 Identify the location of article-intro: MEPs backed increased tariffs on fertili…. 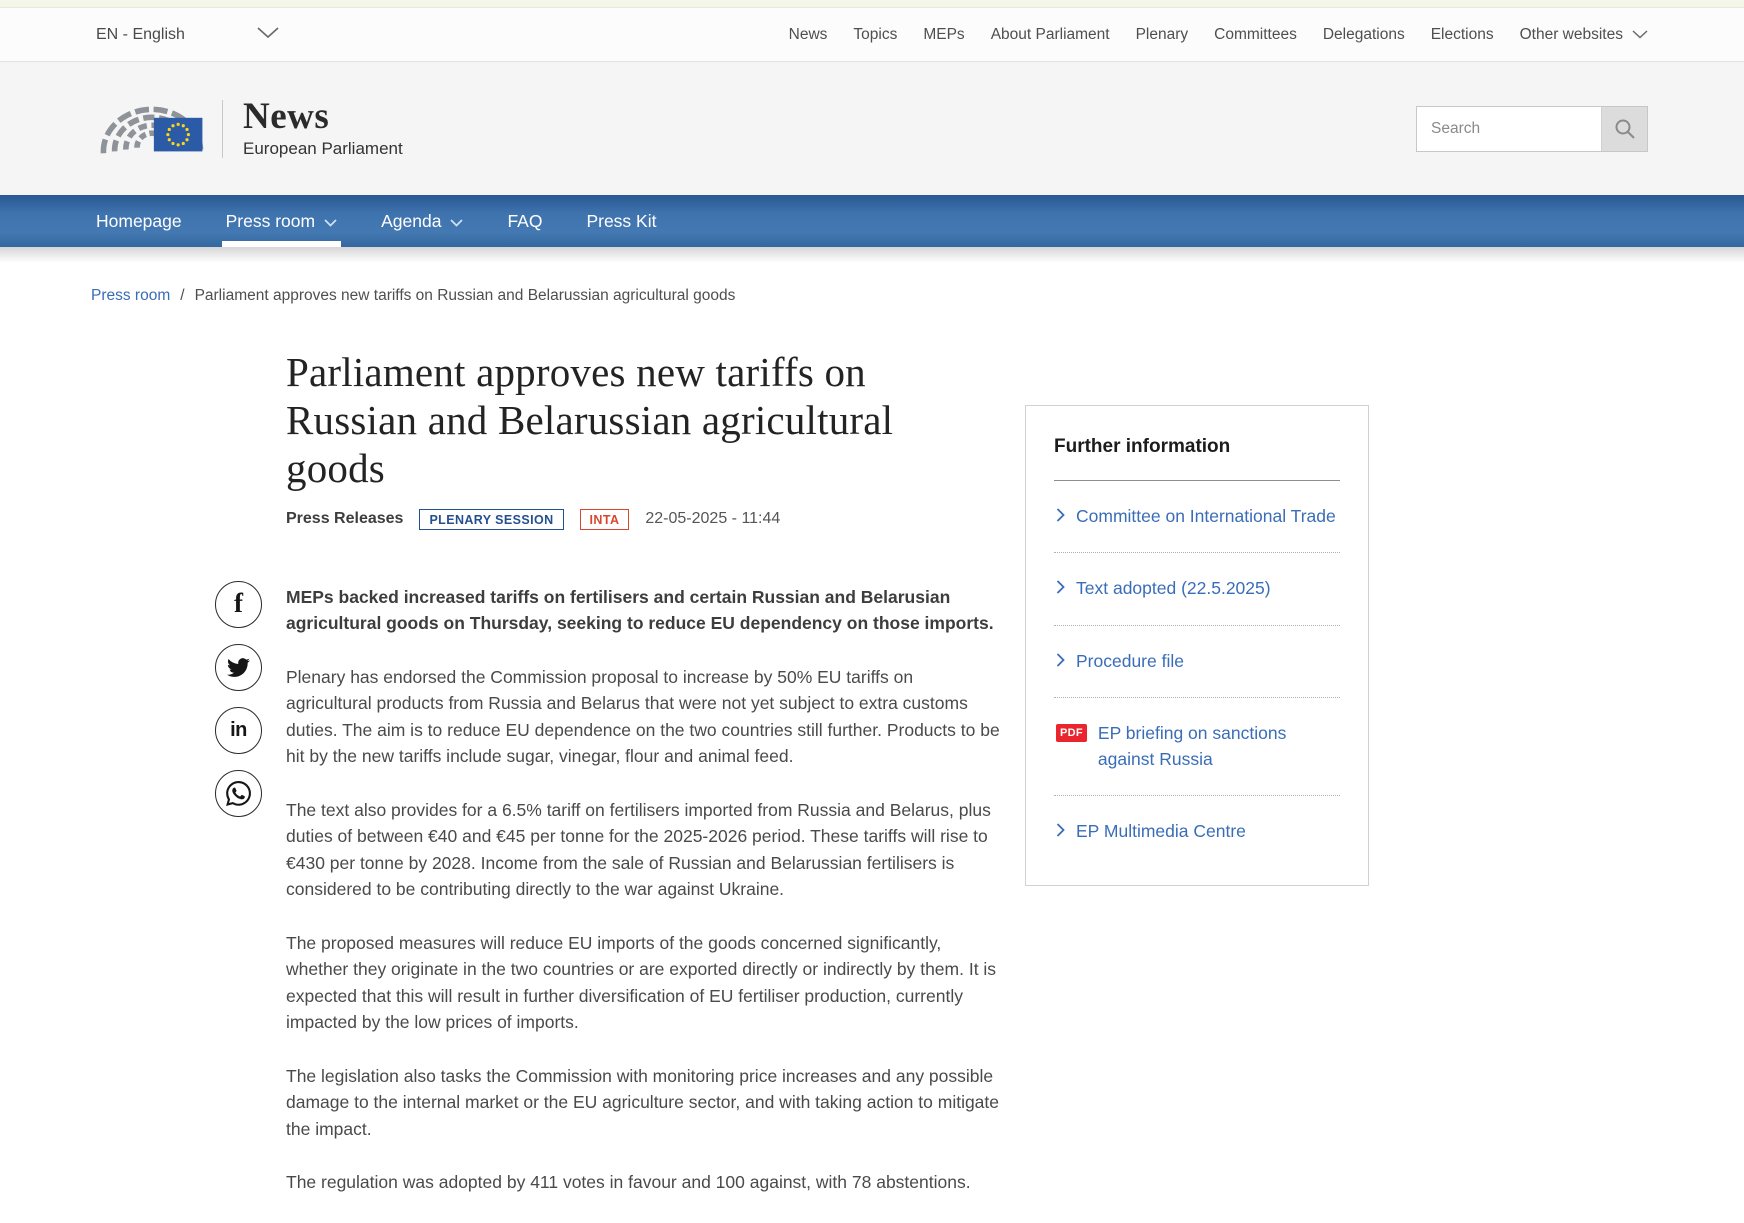
(640, 610).